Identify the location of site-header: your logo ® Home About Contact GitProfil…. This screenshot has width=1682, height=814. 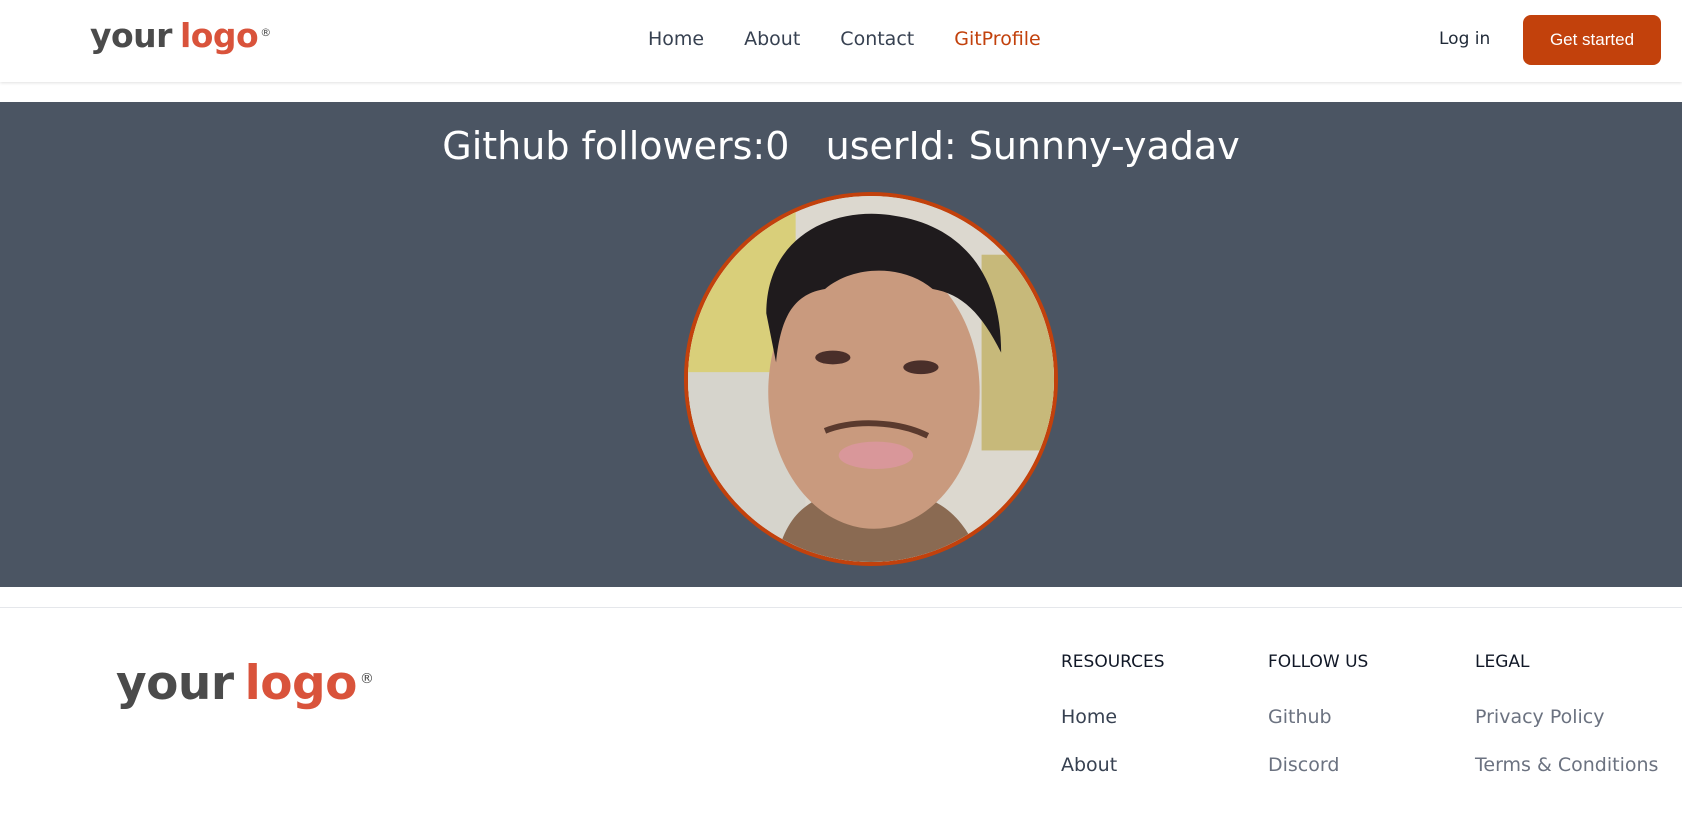
(841, 41).